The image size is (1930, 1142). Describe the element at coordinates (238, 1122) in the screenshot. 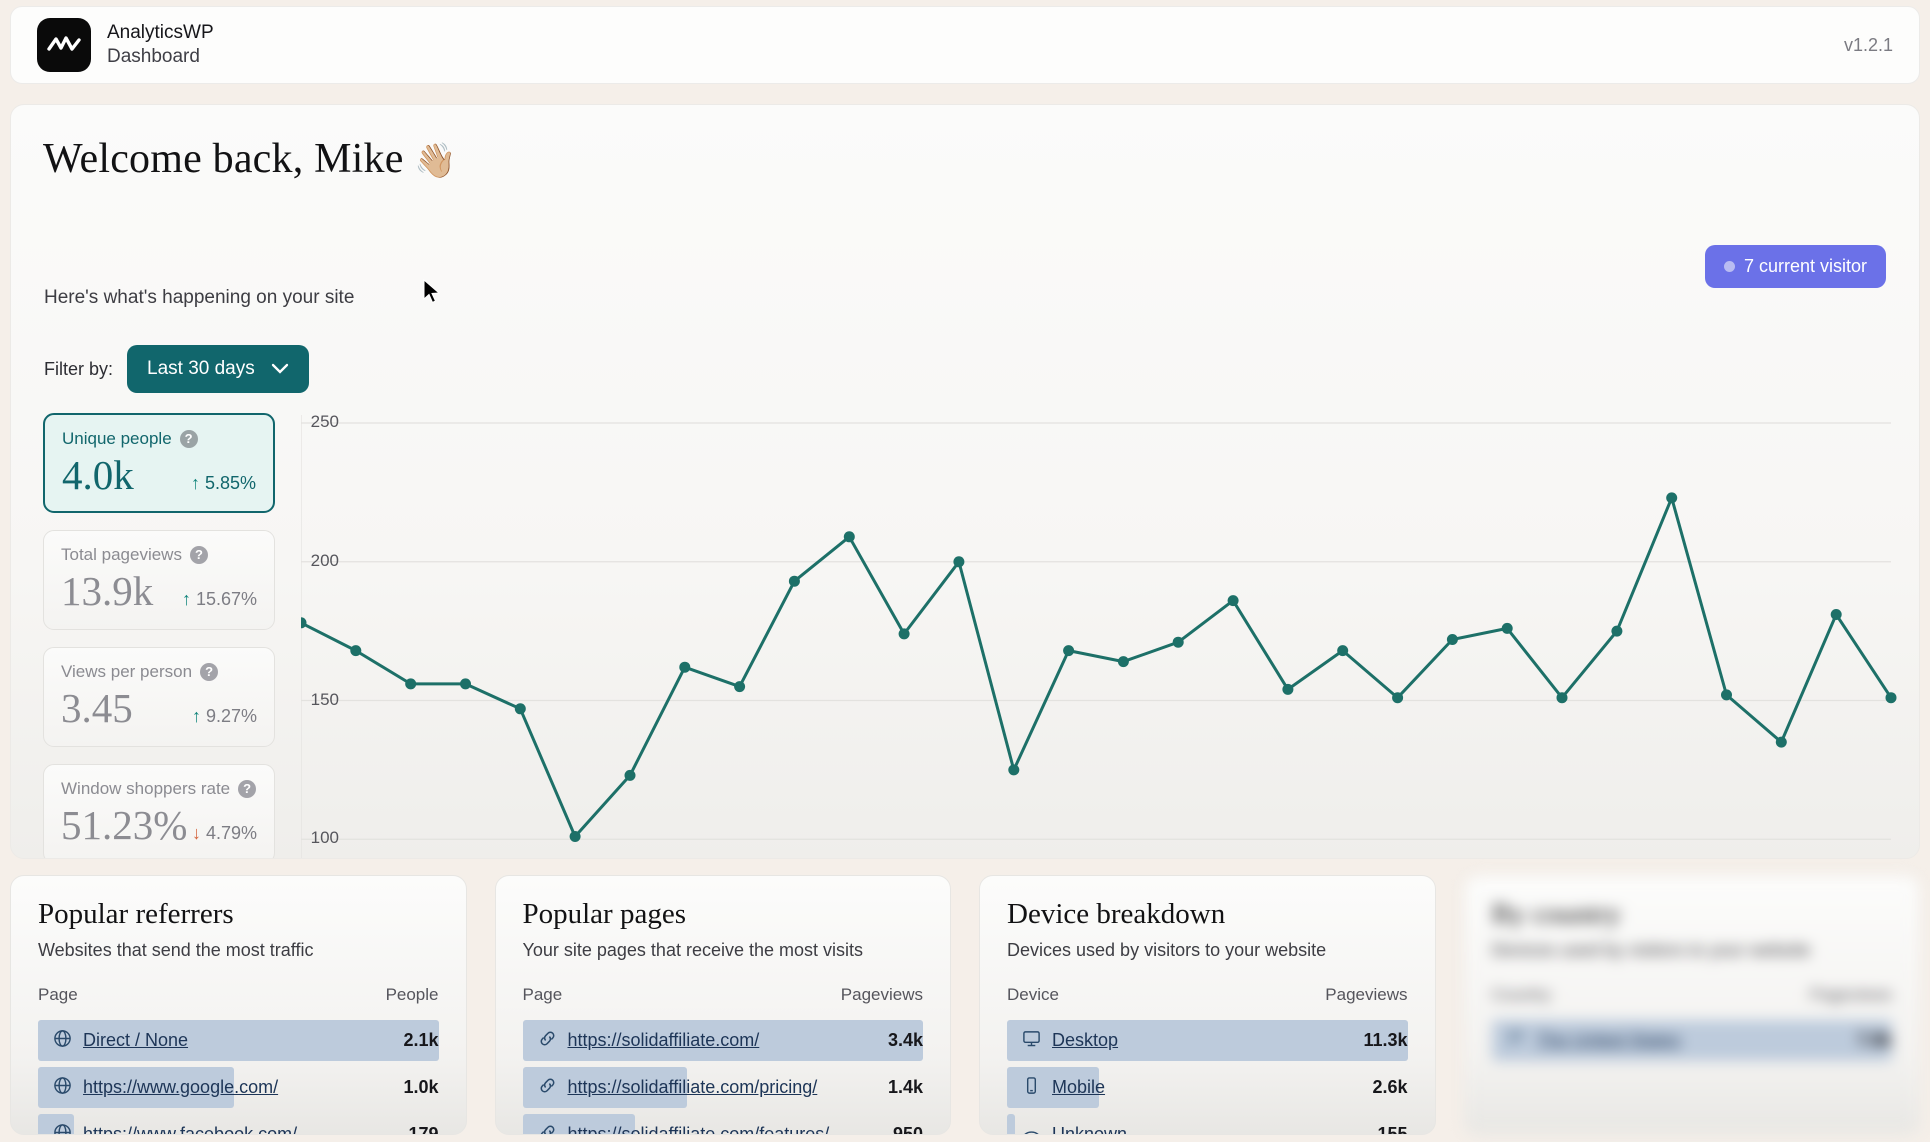

I see `table-row: https://www.facebook.com/179` at that location.